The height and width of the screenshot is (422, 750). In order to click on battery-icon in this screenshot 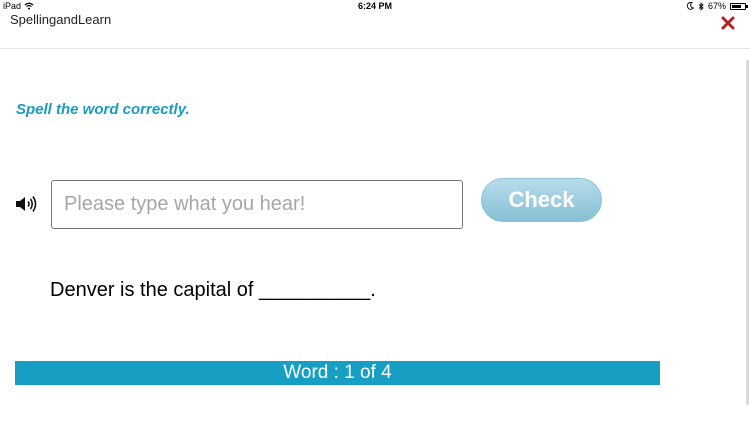, I will do `click(739, 6)`.